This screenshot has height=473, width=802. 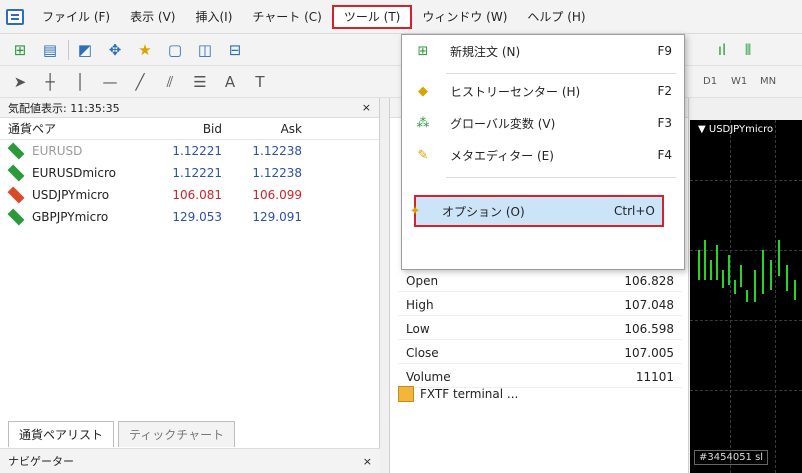 I want to click on col-symbol: 通貨ペア, so click(x=75, y=128).